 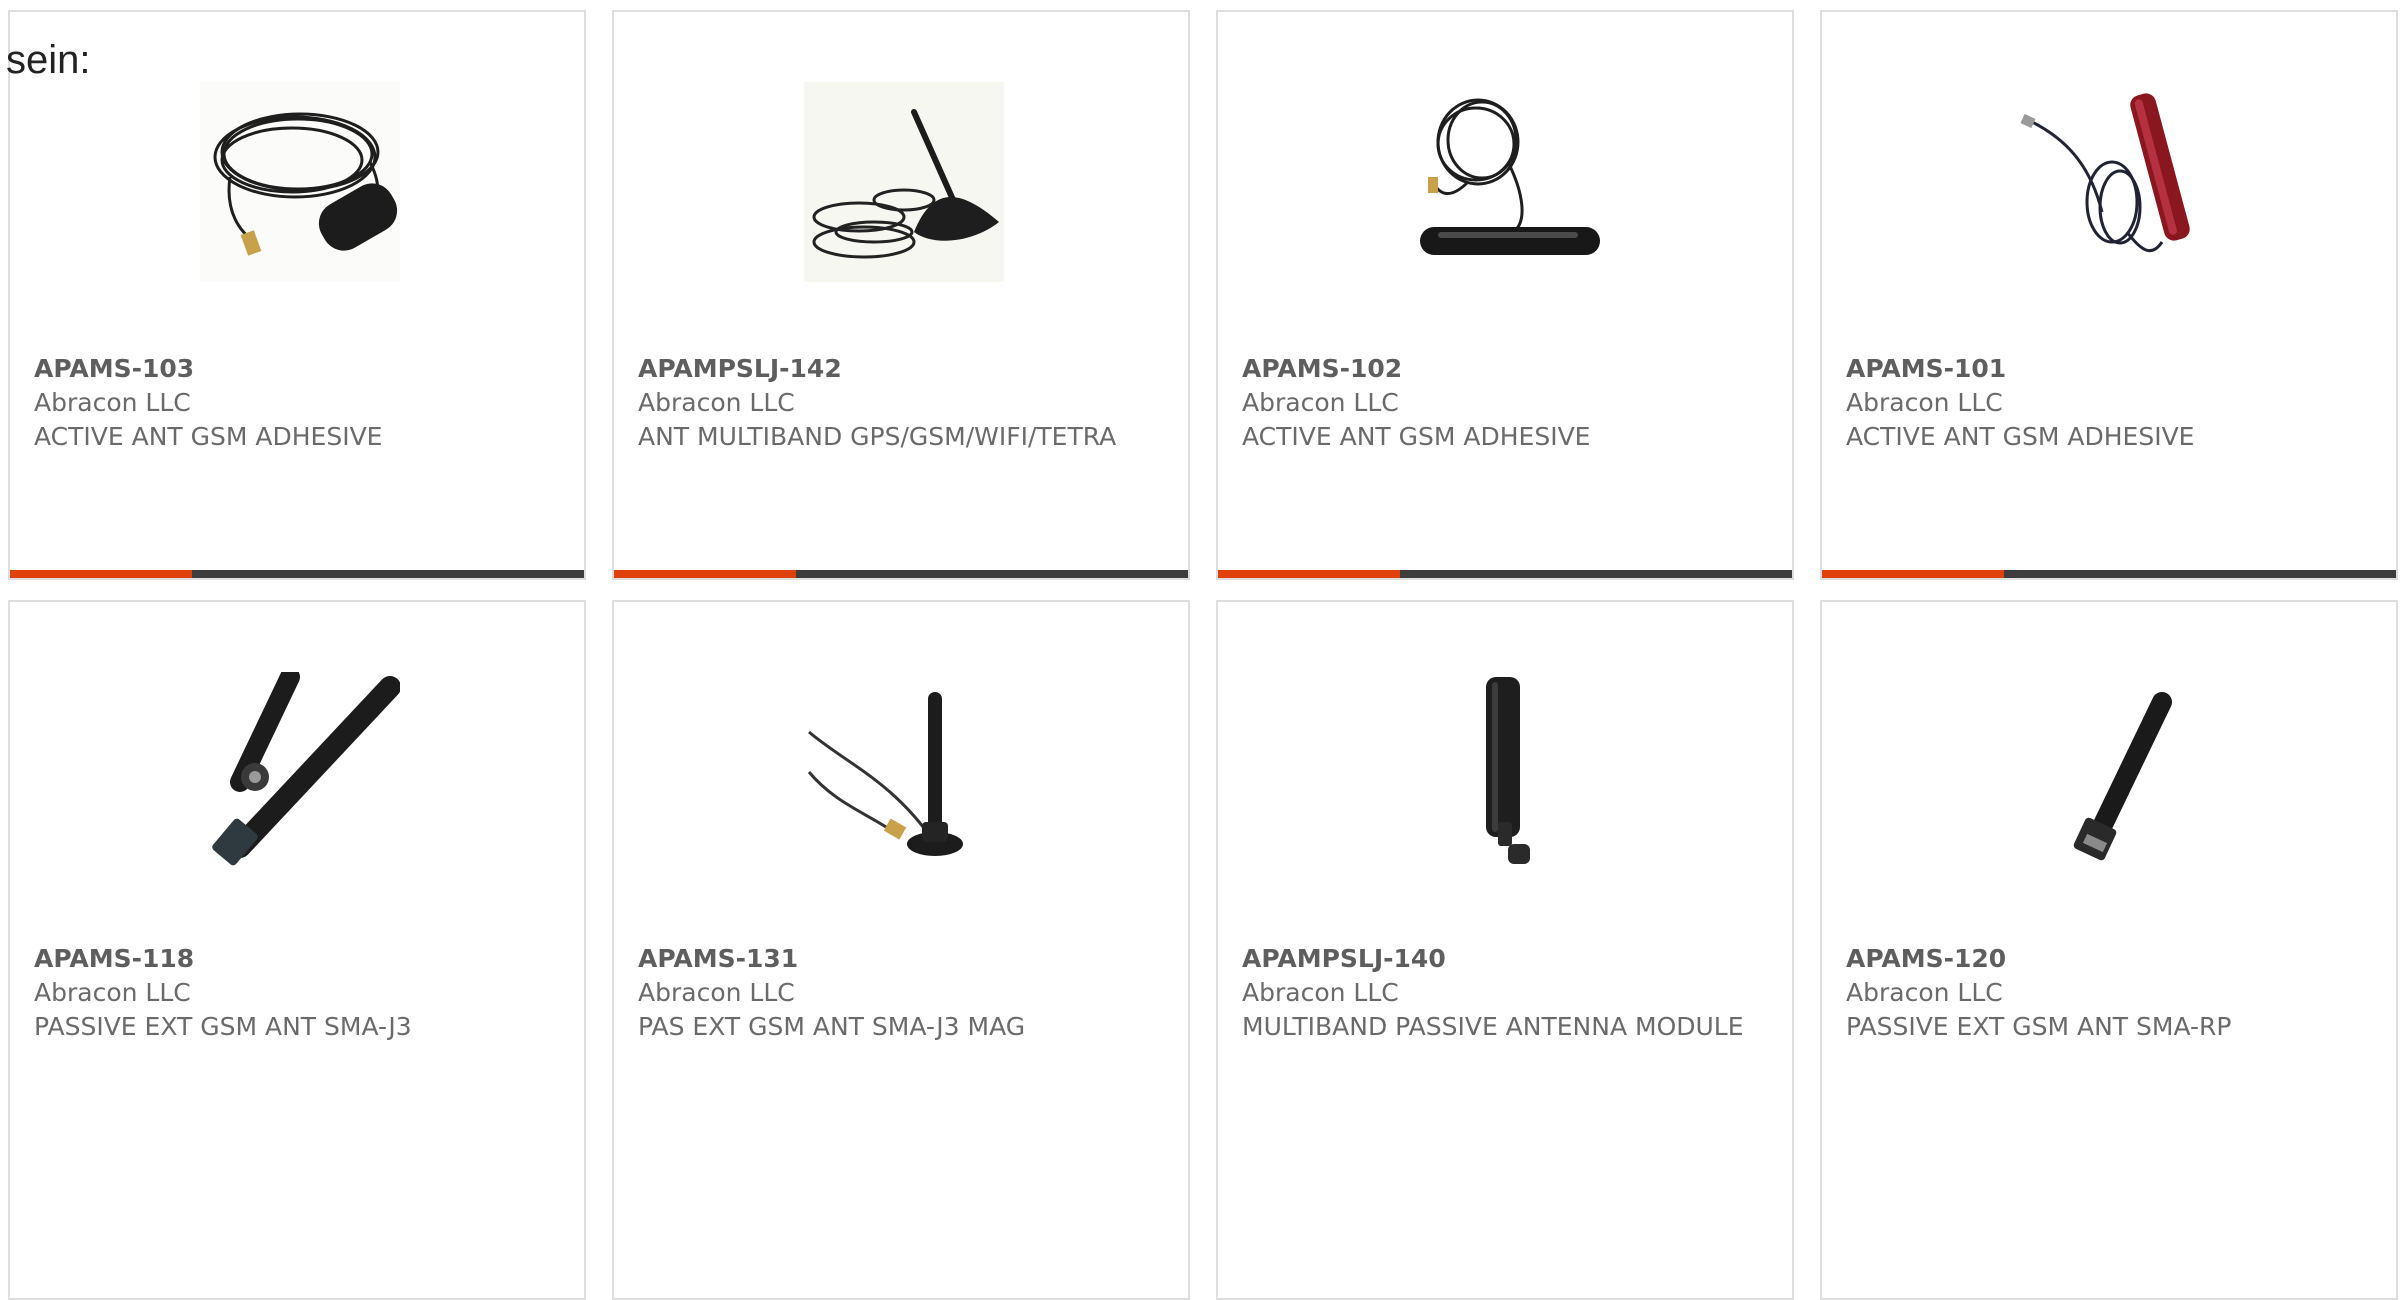 I want to click on part-number-link: APAMS-120, so click(x=2109, y=959).